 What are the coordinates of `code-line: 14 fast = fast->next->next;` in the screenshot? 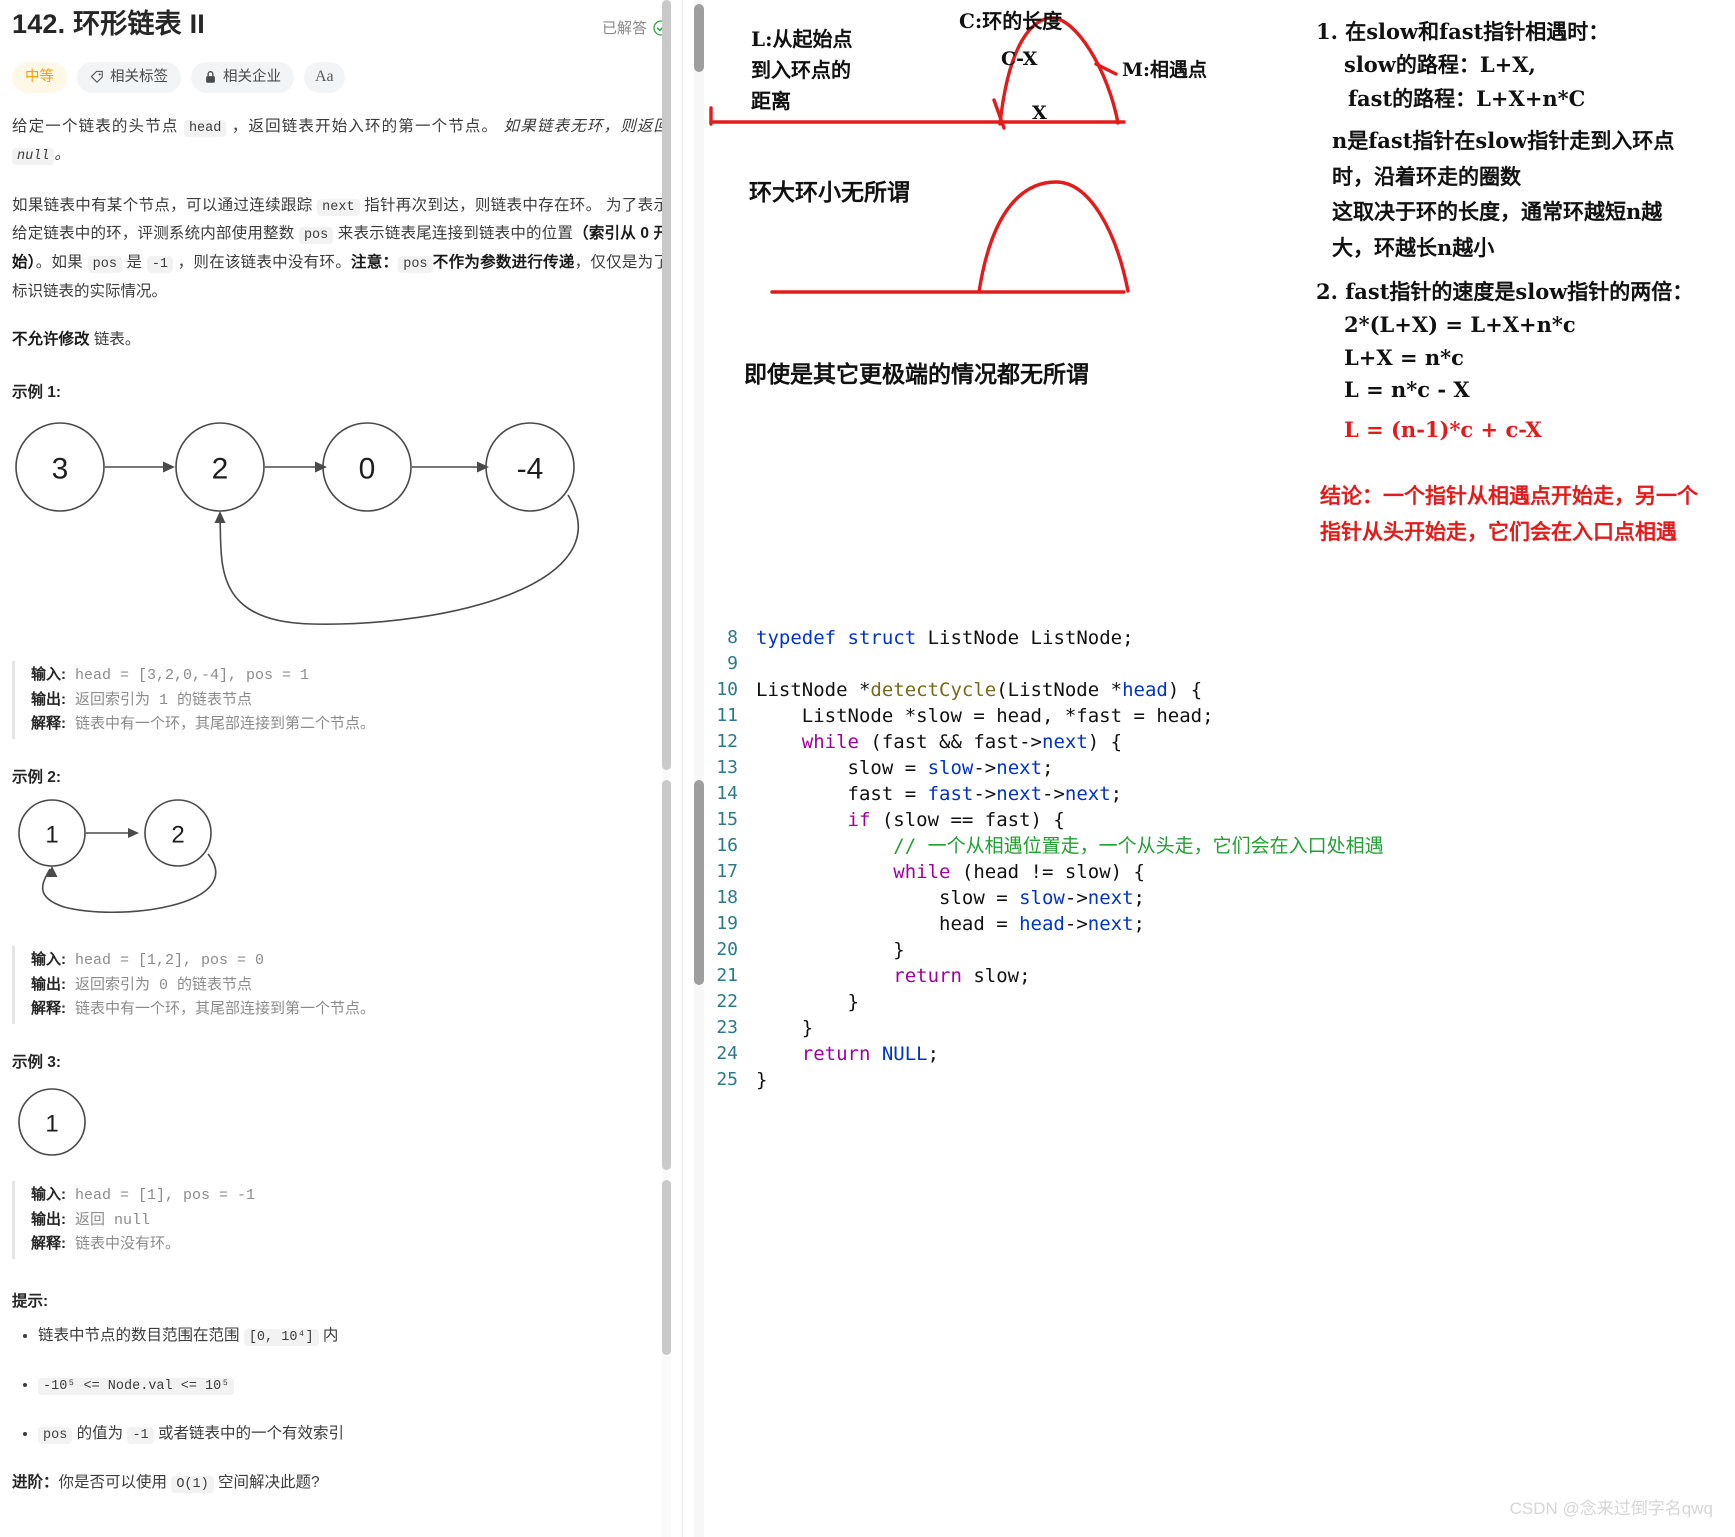 It's located at (1219, 794).